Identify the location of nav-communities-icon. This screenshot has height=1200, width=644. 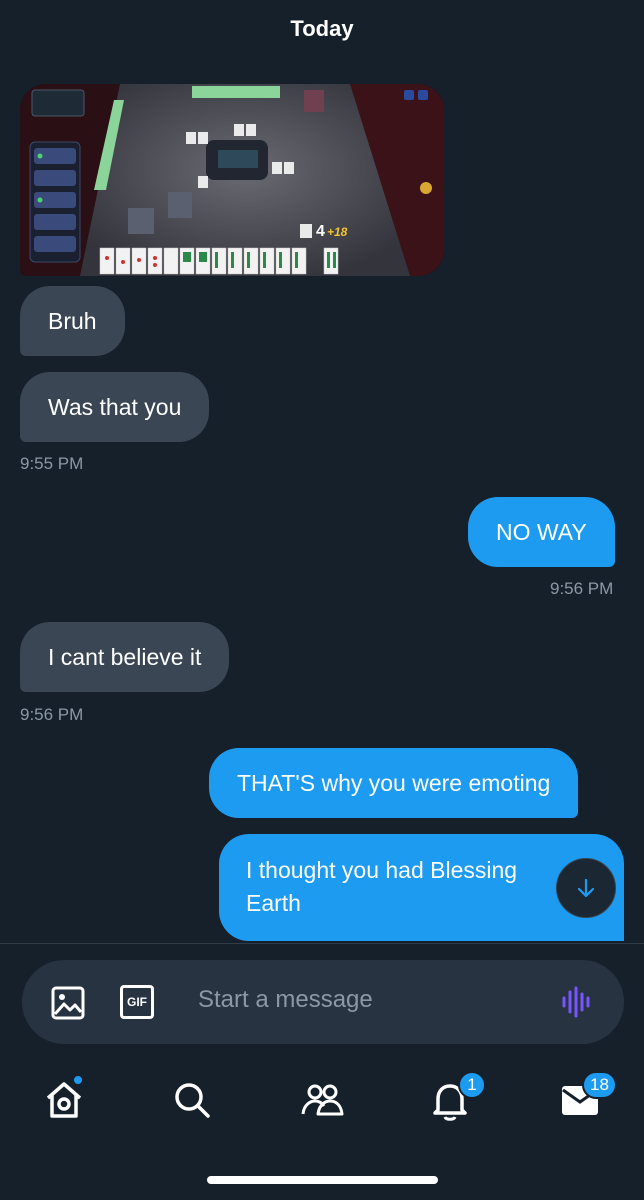
(322, 1102).